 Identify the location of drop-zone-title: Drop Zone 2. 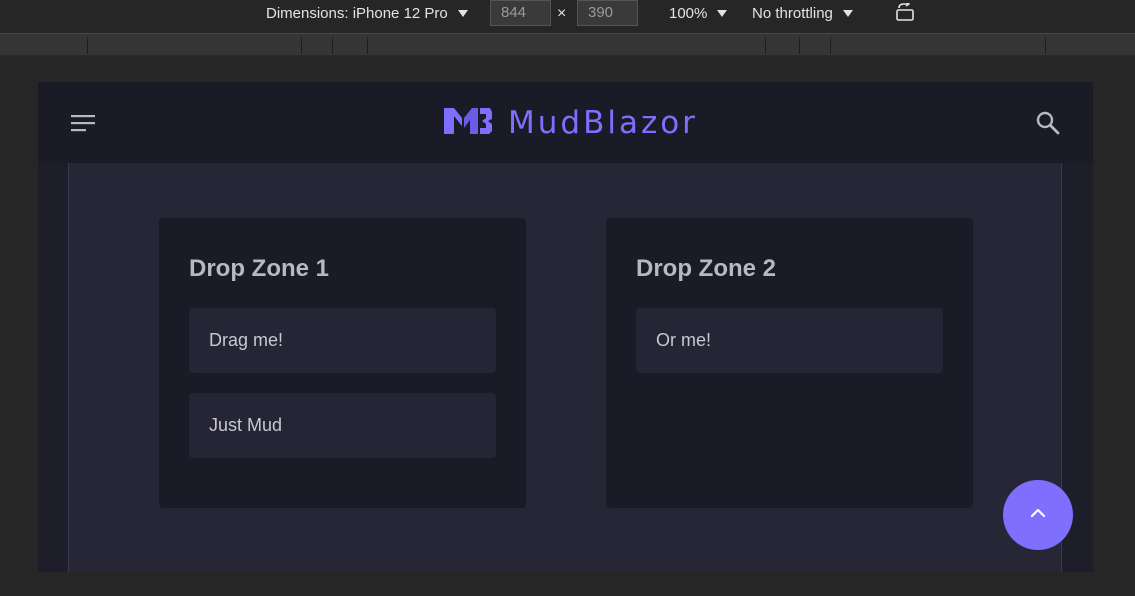
(706, 268).